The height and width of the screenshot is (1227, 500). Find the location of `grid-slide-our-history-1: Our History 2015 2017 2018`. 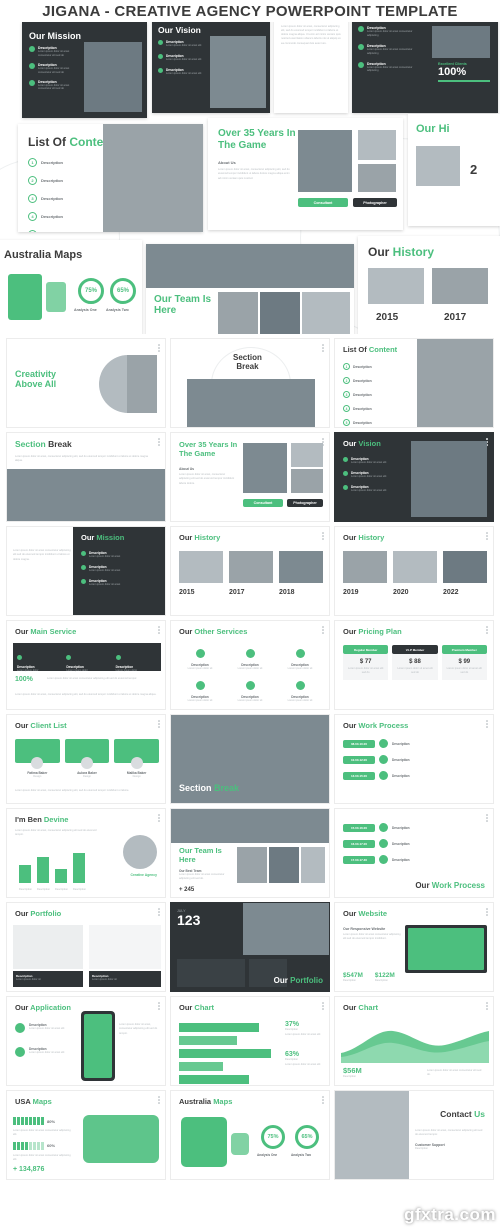

grid-slide-our-history-1: Our History 2015 2017 2018 is located at coordinates (250, 571).